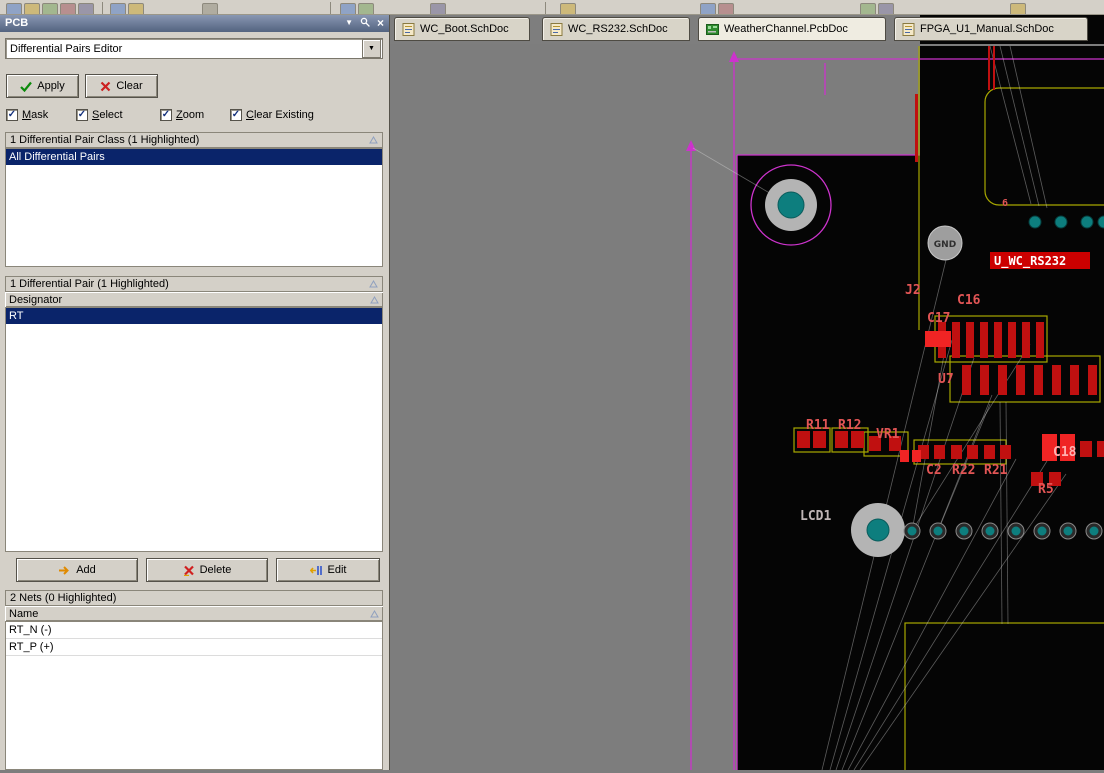 The image size is (1104, 773). I want to click on nets-list: RT_N (-) RT_P (+), so click(194, 695).